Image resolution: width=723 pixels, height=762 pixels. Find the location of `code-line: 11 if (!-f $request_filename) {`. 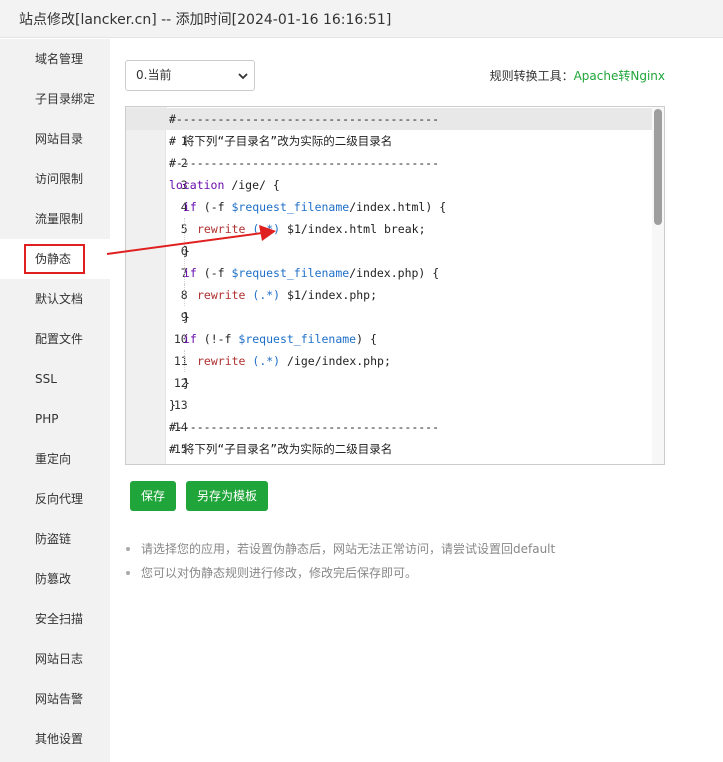

code-line: 11 if (!-f $request_filename) { is located at coordinates (390, 348).